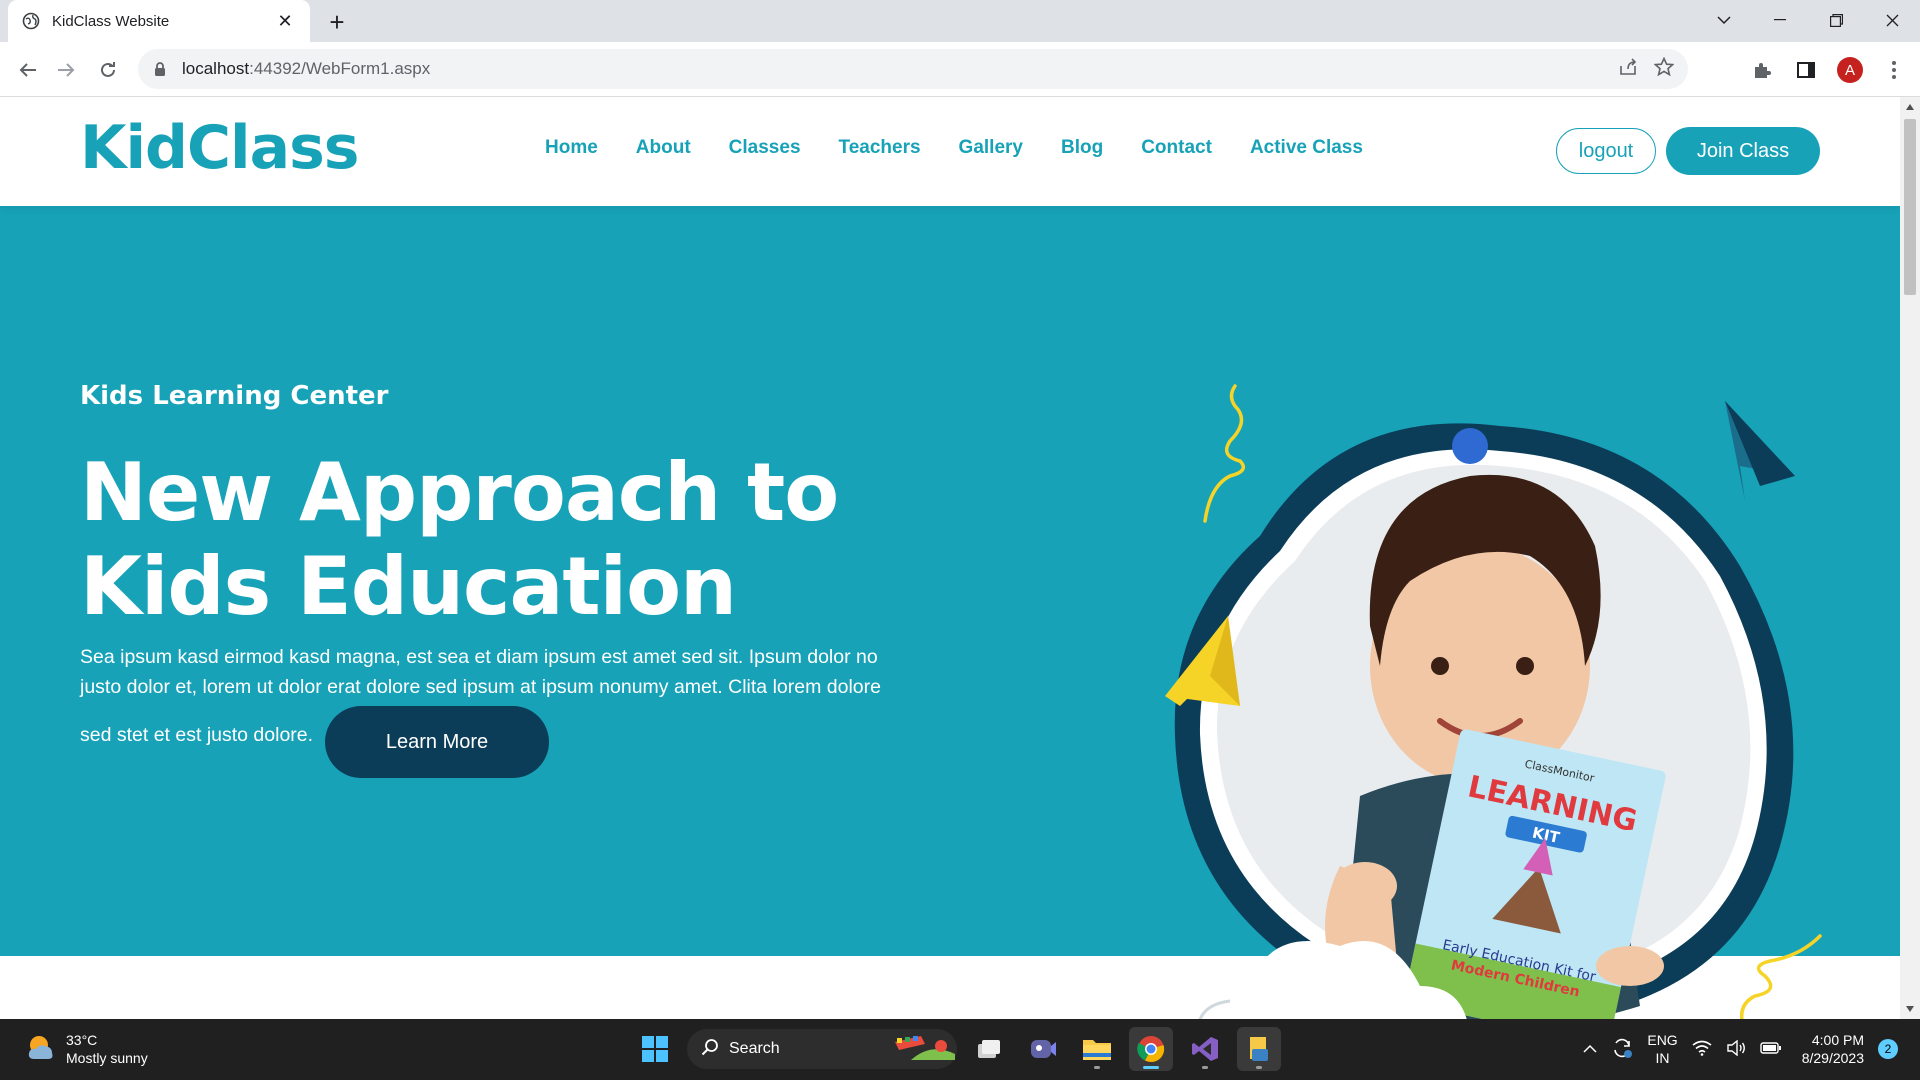 This screenshot has width=1920, height=1080. What do you see at coordinates (1836, 20) in the screenshot?
I see `restore-button` at bounding box center [1836, 20].